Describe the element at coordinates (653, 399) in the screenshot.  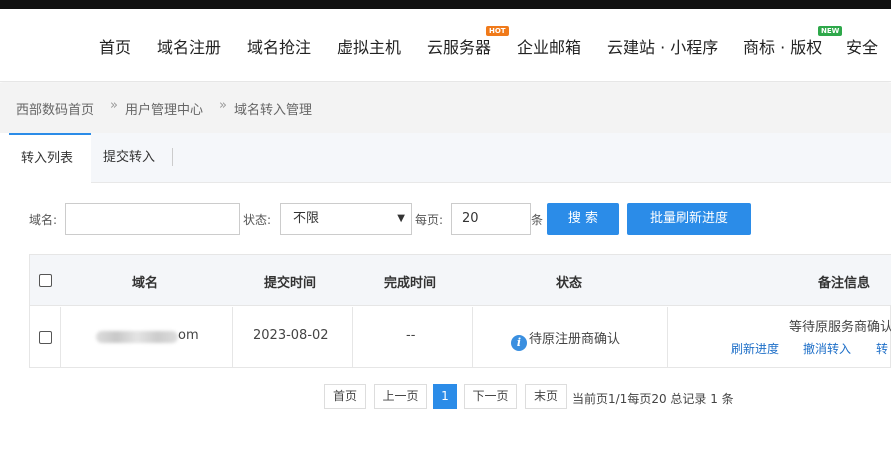
I see `pagination-info: 当前页1/1每页20 总记录 1 条` at that location.